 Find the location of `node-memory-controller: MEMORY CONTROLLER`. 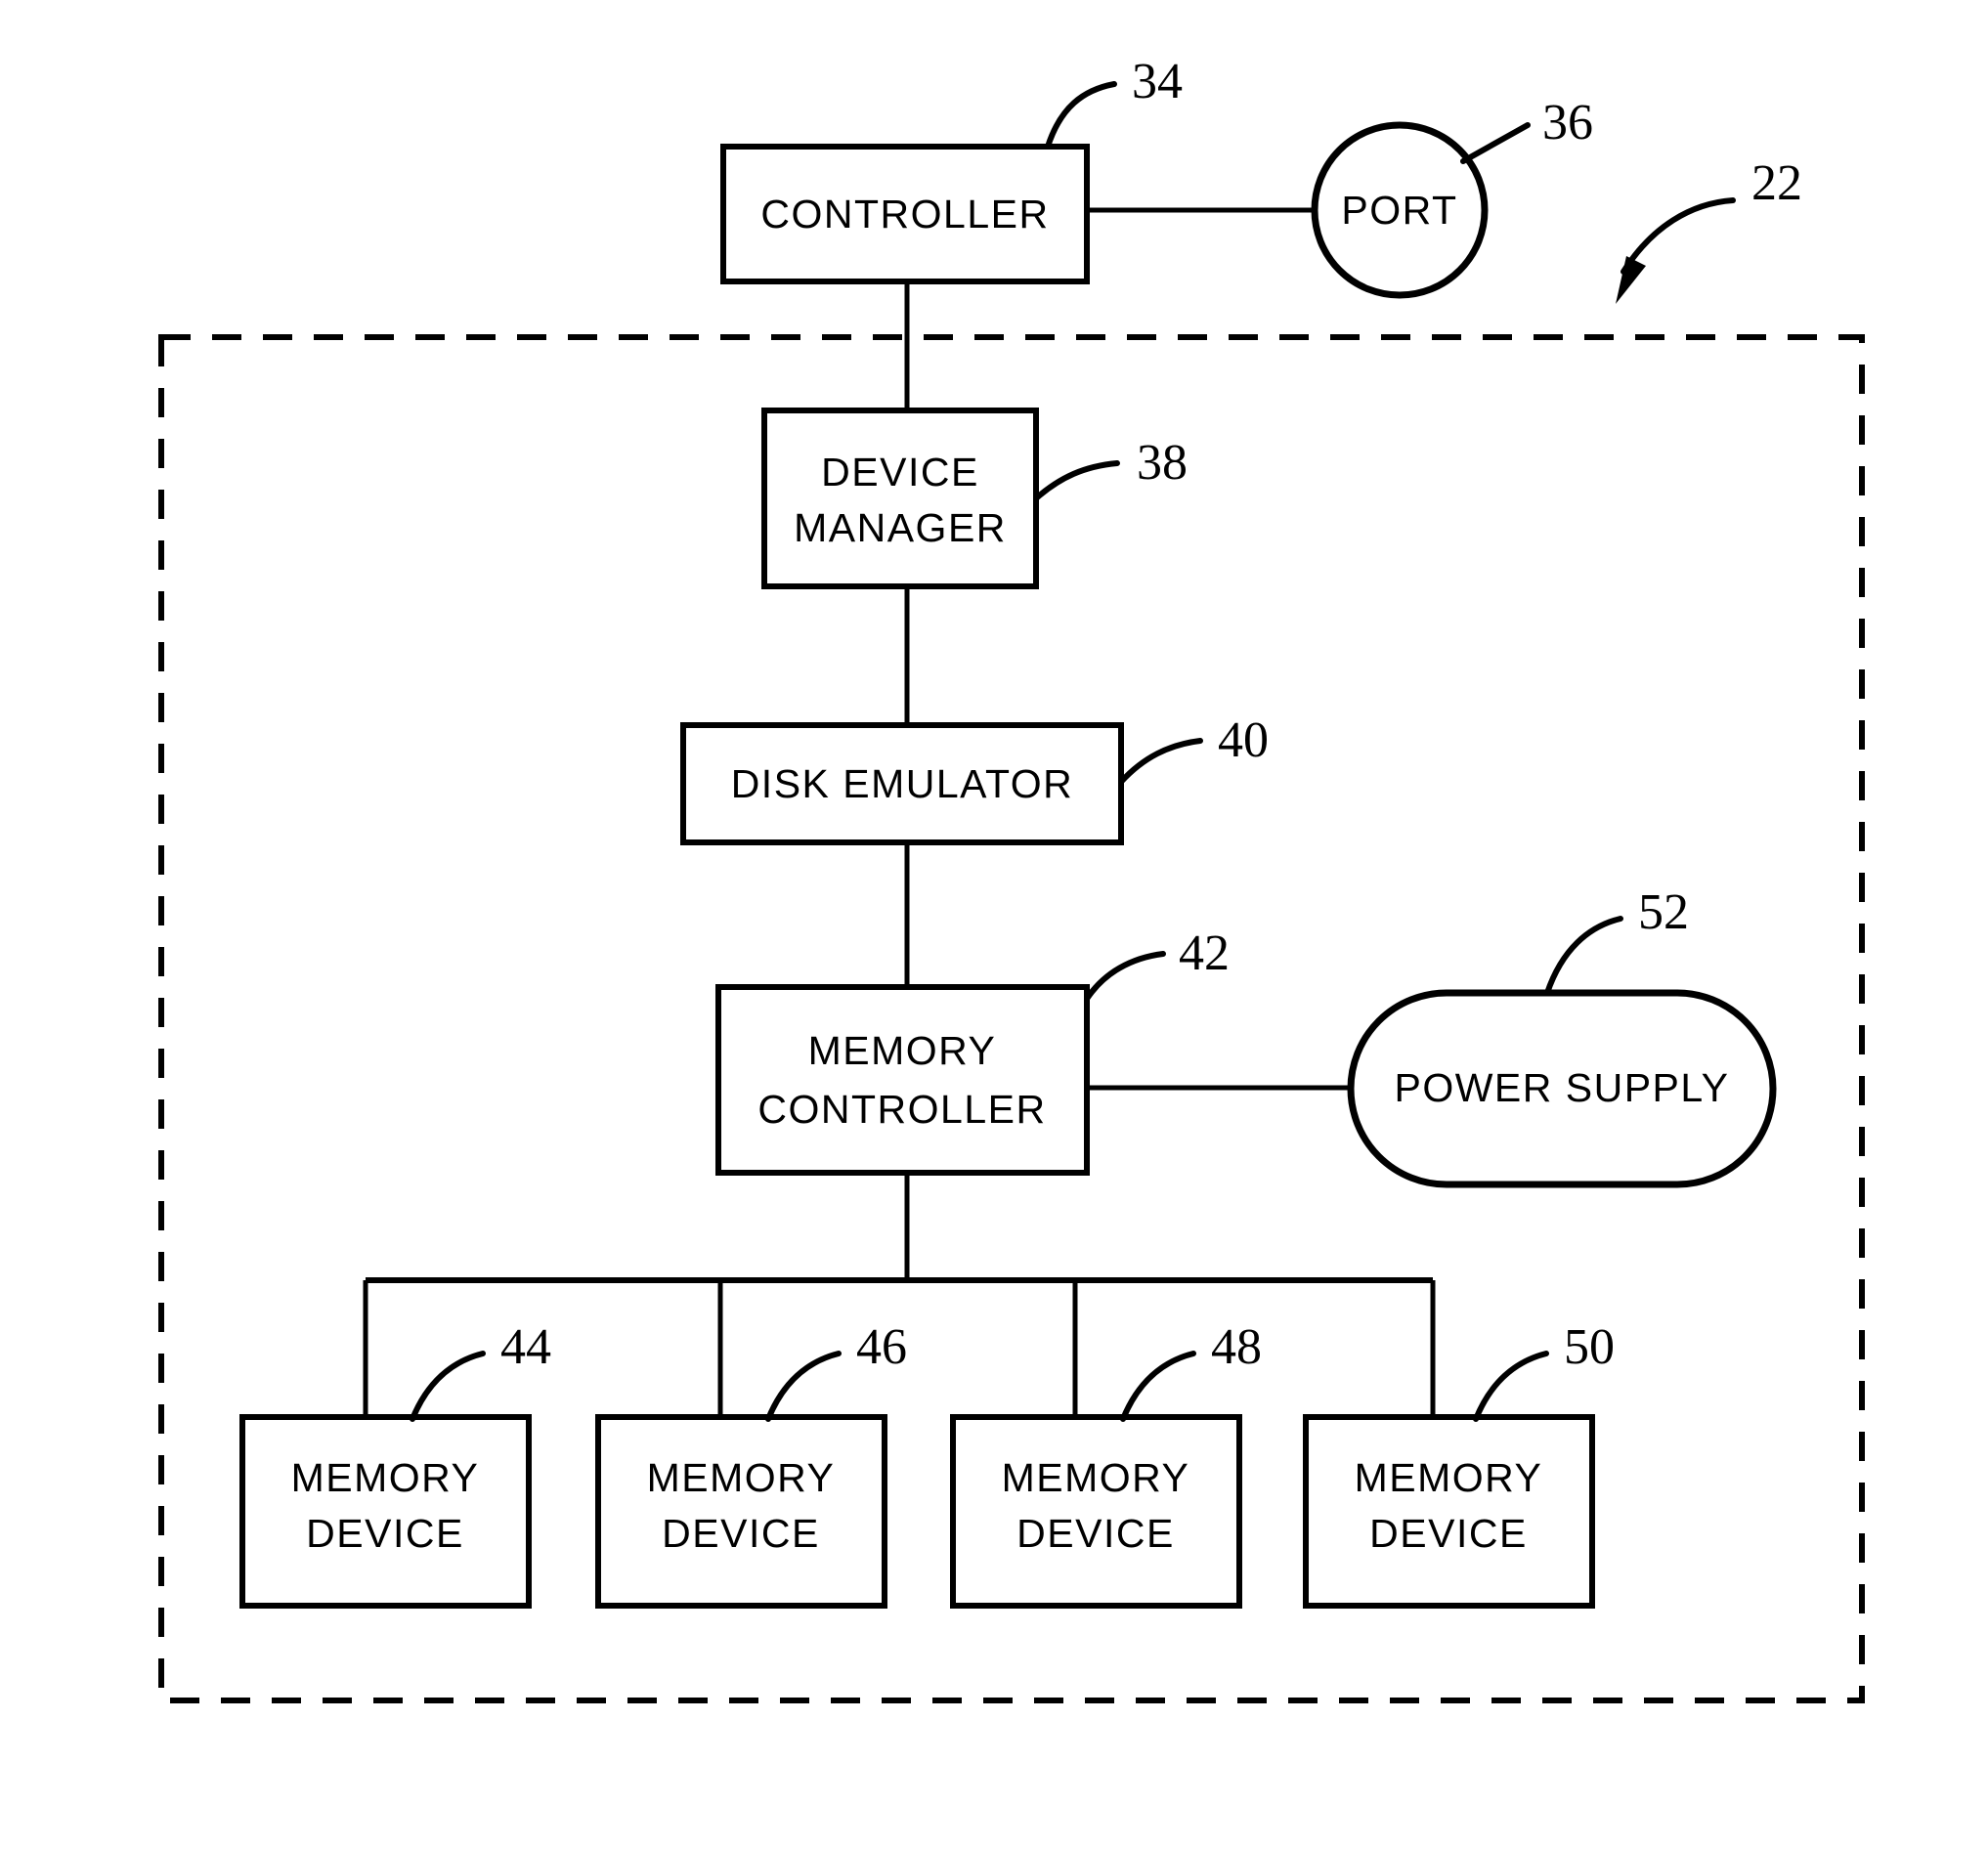

node-memory-controller: MEMORY CONTROLLER is located at coordinates (903, 1080).